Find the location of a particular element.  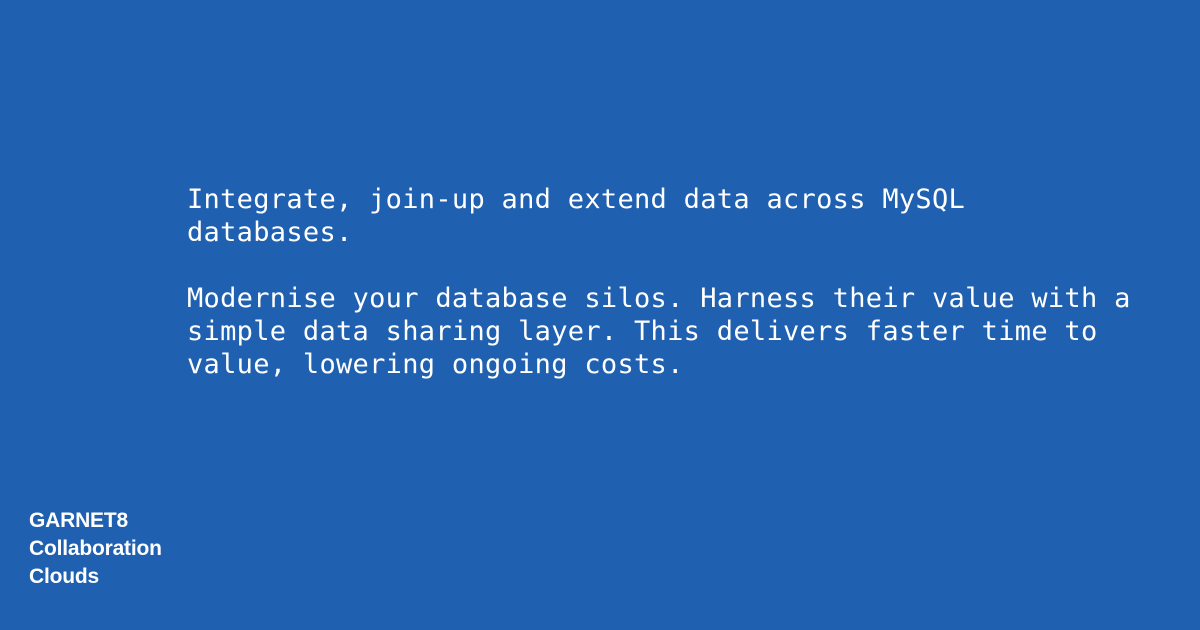

brand-name-line-2: Collaboration is located at coordinates (95, 548).